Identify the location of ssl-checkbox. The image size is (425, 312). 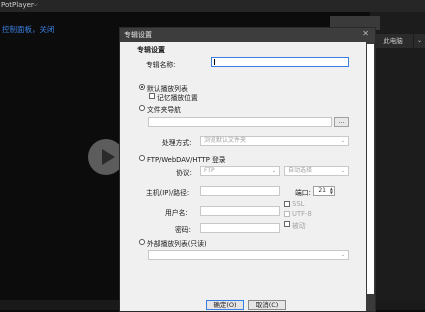
(287, 204).